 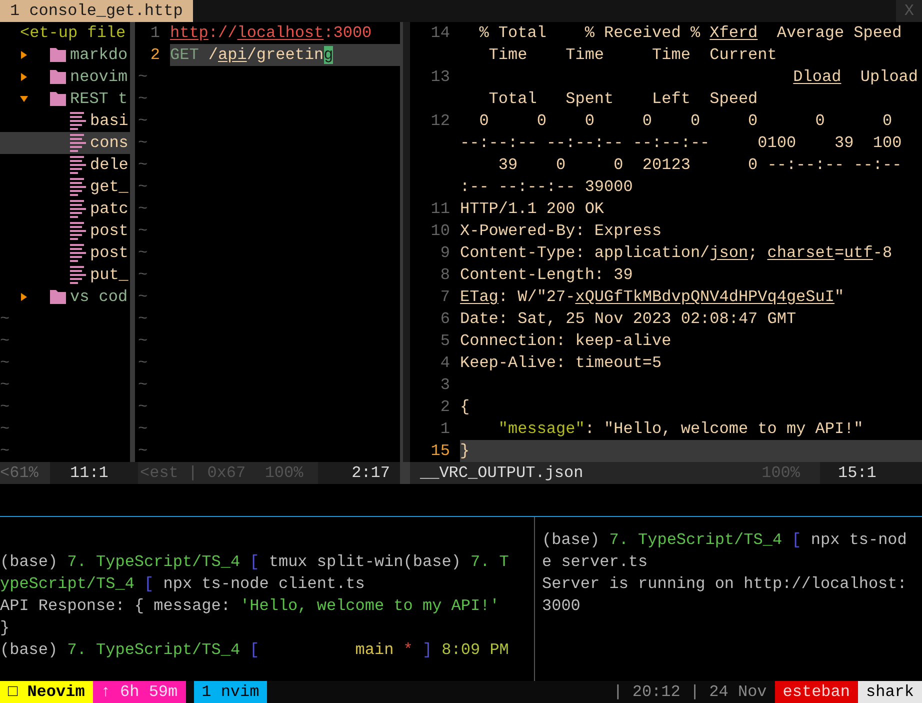 I want to click on response-line: ETag: W/"27-xQUGfTkMBdvpQNV4dHPVq4geSuI", so click(x=653, y=297).